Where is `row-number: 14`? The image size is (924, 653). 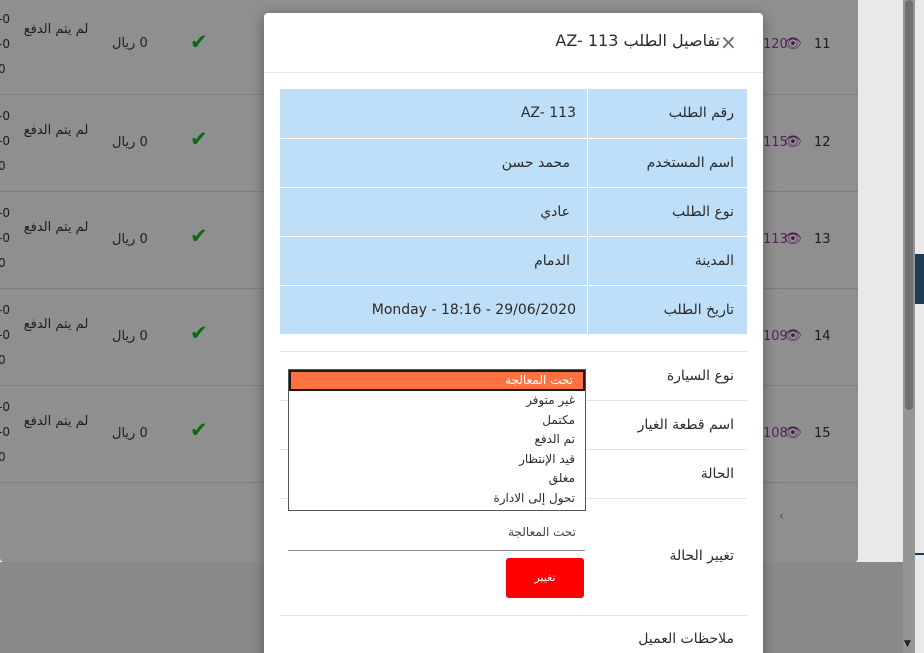
row-number: 14 is located at coordinates (822, 336).